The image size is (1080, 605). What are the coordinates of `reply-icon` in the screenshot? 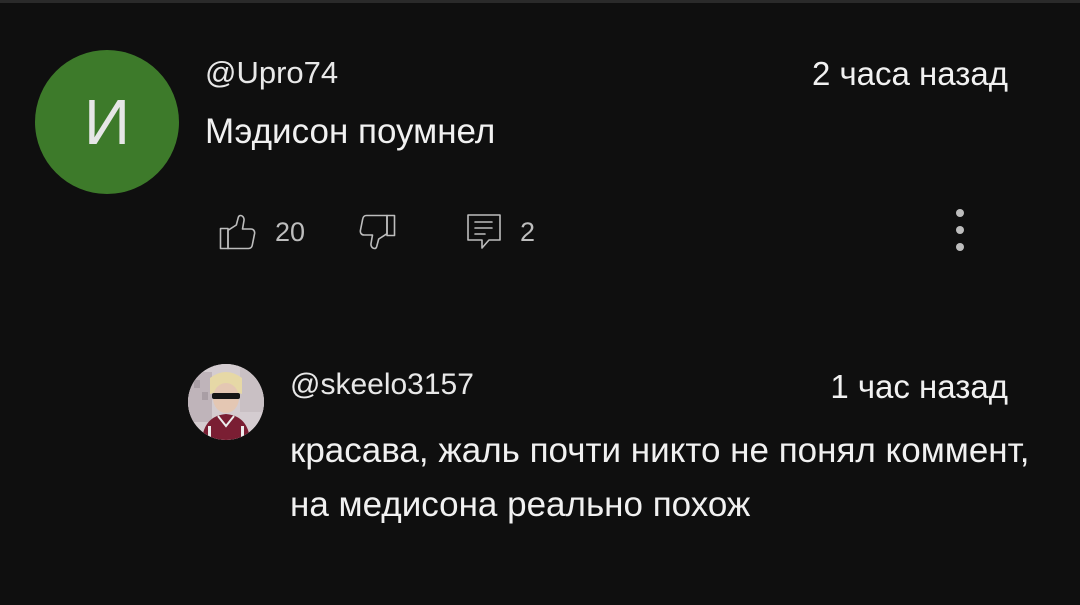 It's located at (484, 232).